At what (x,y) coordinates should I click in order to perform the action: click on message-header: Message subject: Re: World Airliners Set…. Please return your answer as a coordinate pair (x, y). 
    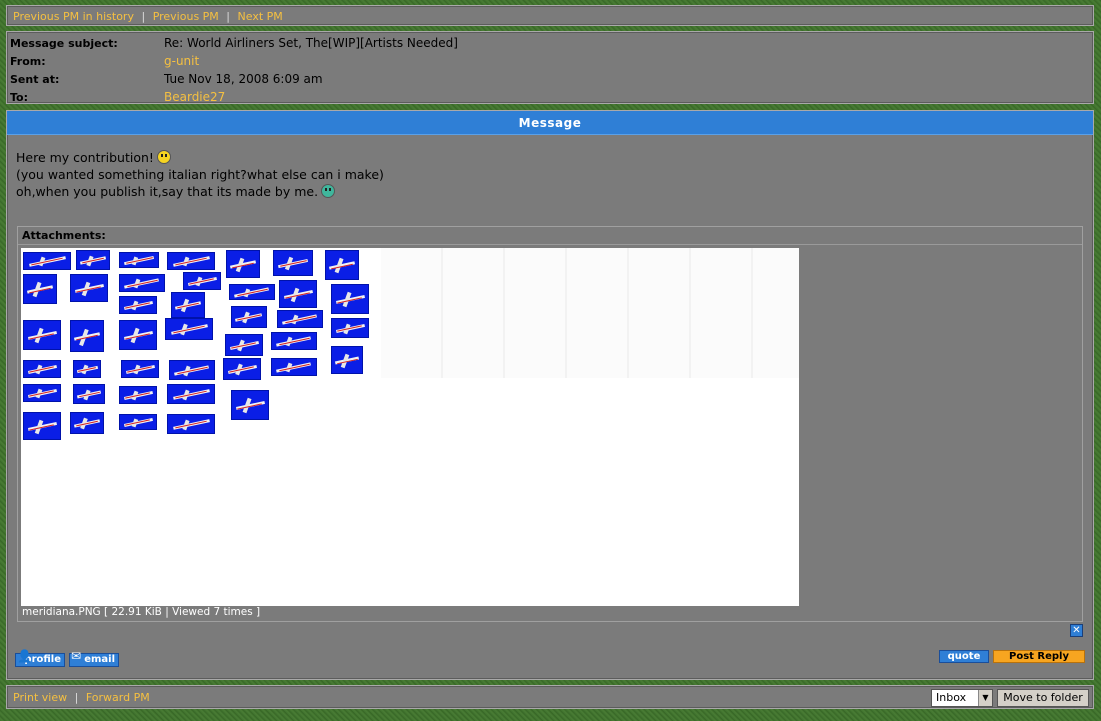
    Looking at the image, I should click on (550, 67).